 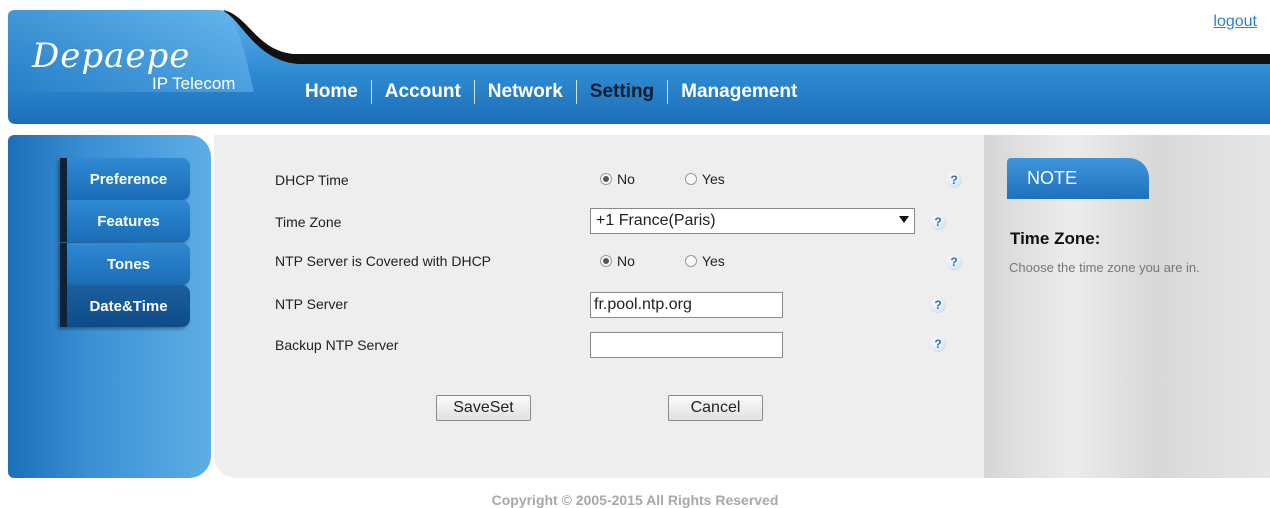 I want to click on sidebar-item-date-time: Date&Time, so click(x=125, y=306).